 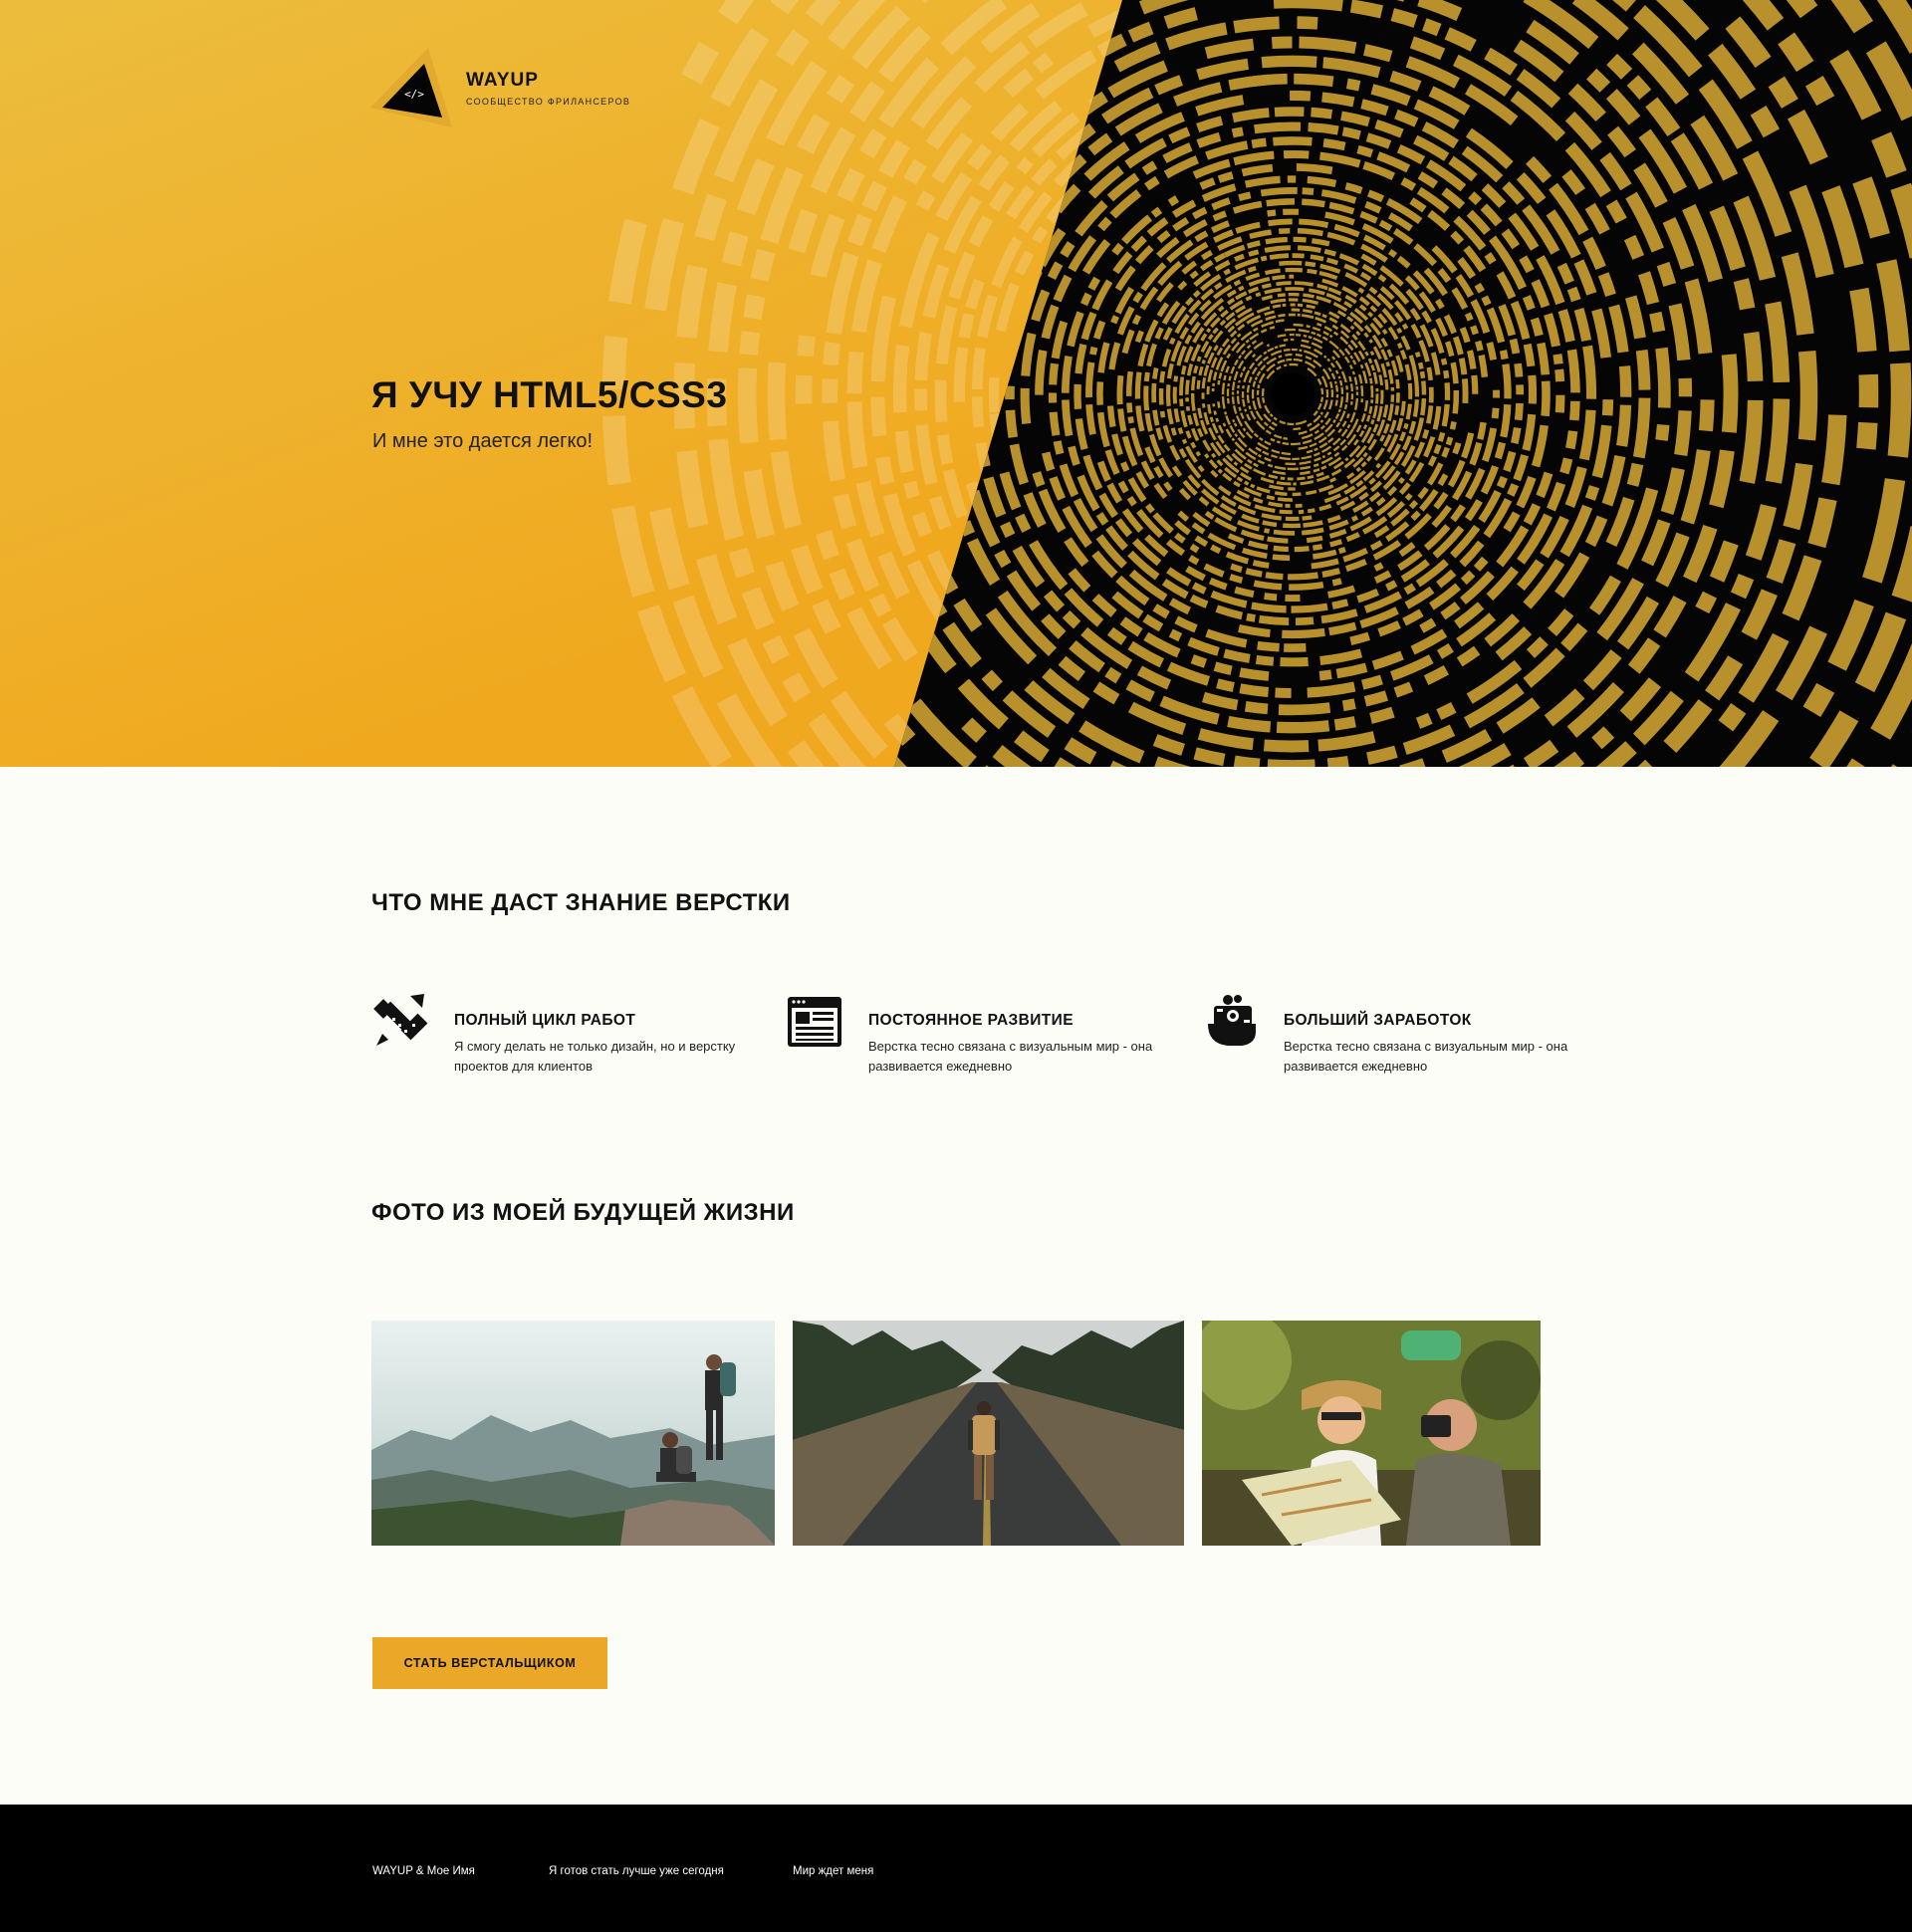 I want to click on footer-motto: Я готов стать лучше уже сегодня, so click(x=636, y=1871).